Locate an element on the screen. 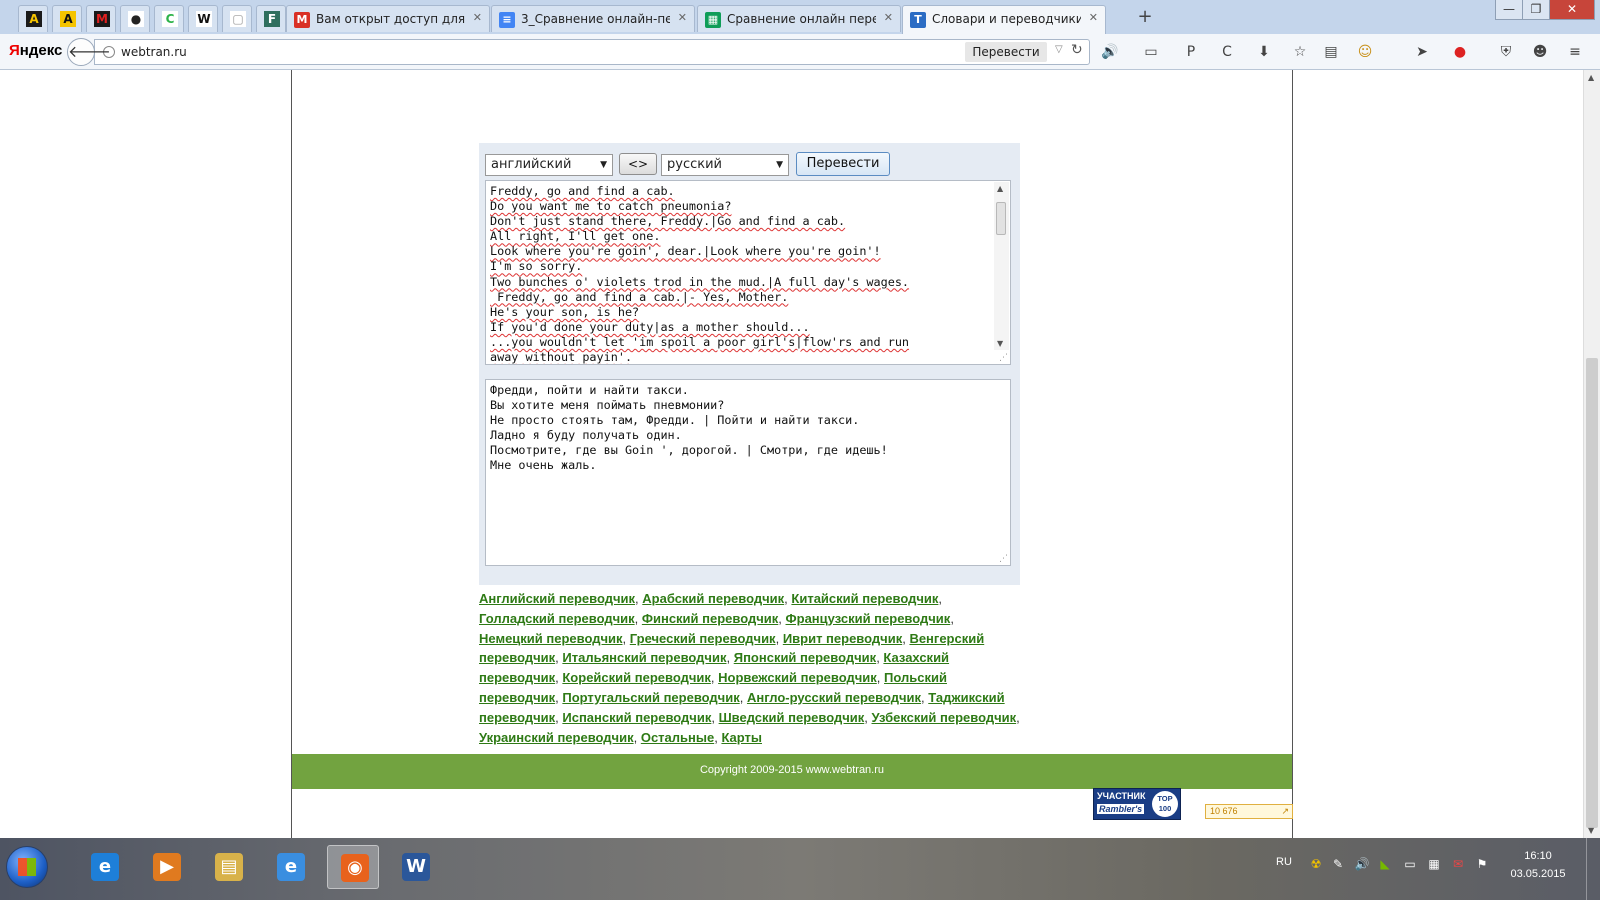 This screenshot has width=1600, height=900. translator-link: Английский переводчик is located at coordinates (557, 598).